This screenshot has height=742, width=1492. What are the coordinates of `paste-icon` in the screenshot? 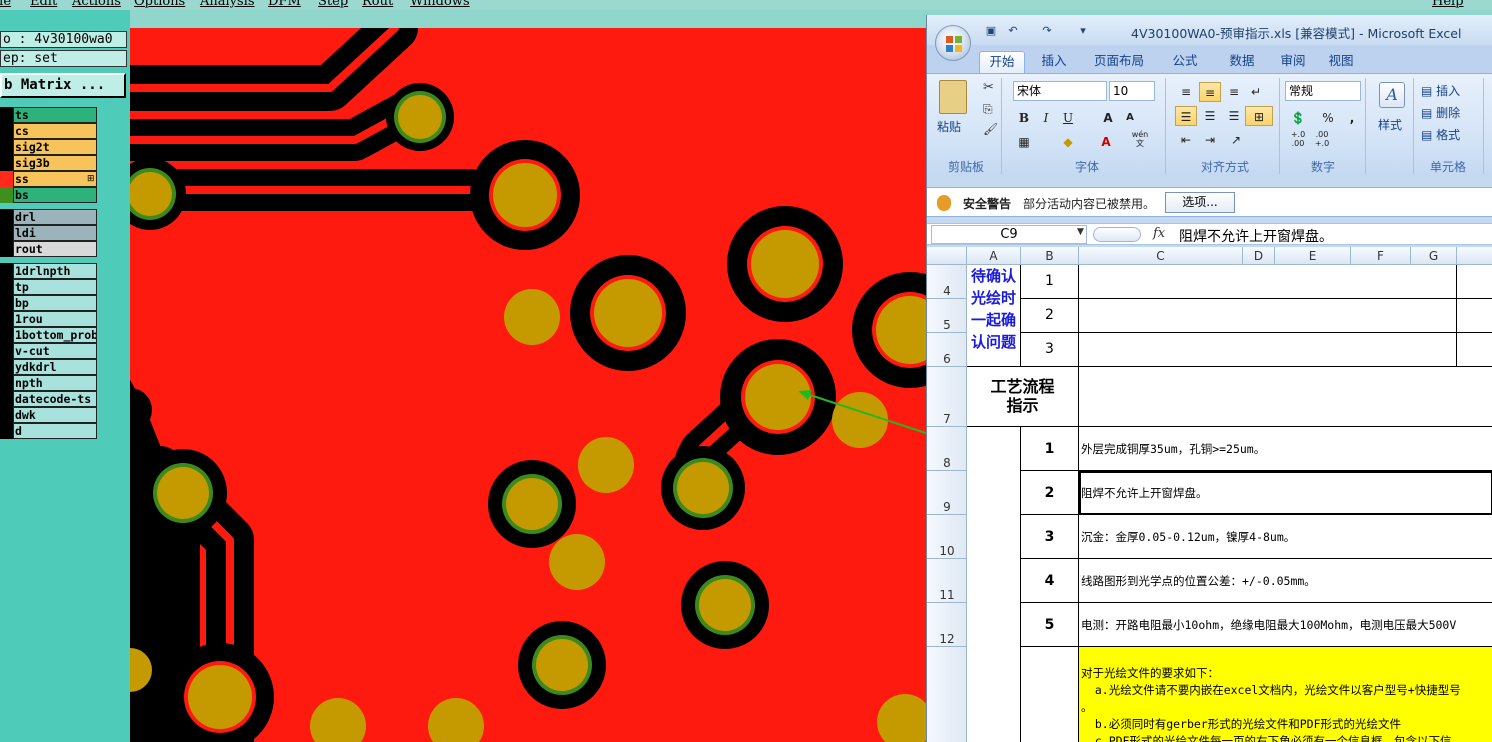 It's located at (953, 97).